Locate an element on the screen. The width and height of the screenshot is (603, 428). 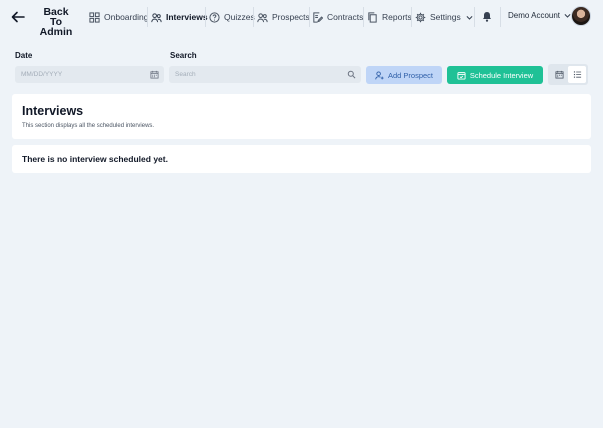
nav-item-onboarding: Onboarding is located at coordinates (118, 17).